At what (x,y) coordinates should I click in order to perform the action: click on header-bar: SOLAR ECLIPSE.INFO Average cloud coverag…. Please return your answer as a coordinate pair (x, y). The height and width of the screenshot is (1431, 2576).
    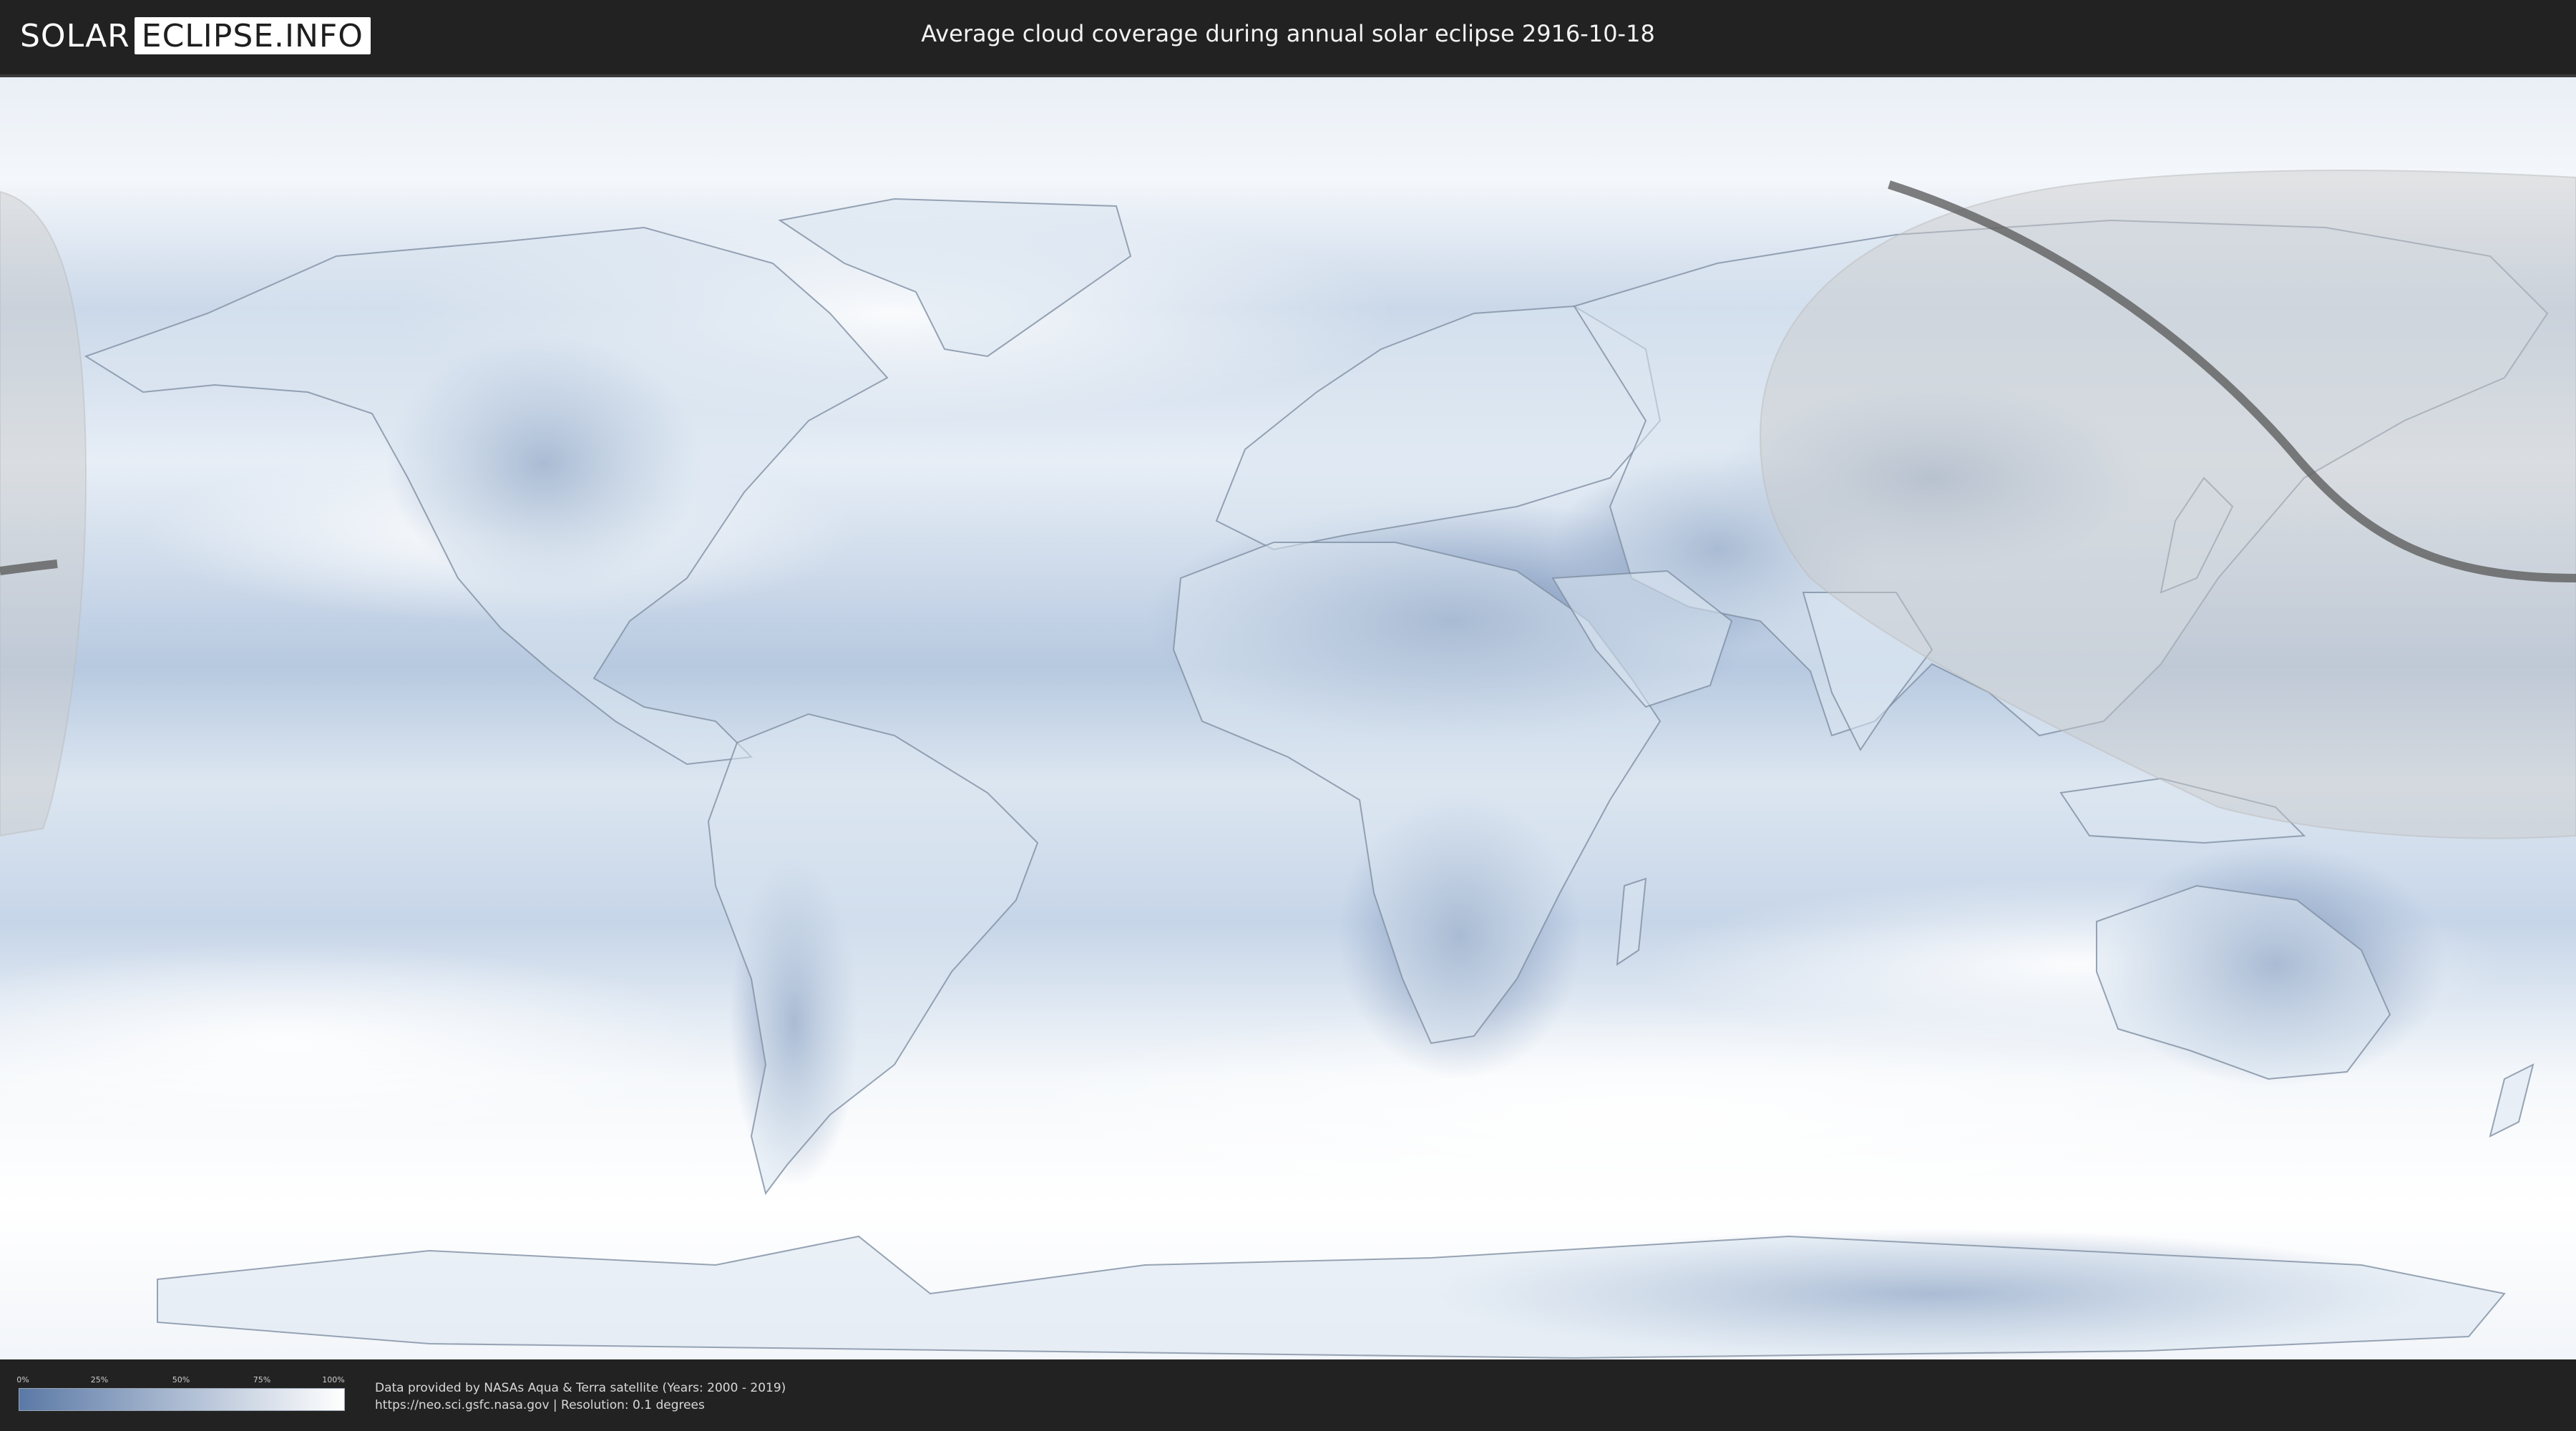
    Looking at the image, I should click on (1288, 36).